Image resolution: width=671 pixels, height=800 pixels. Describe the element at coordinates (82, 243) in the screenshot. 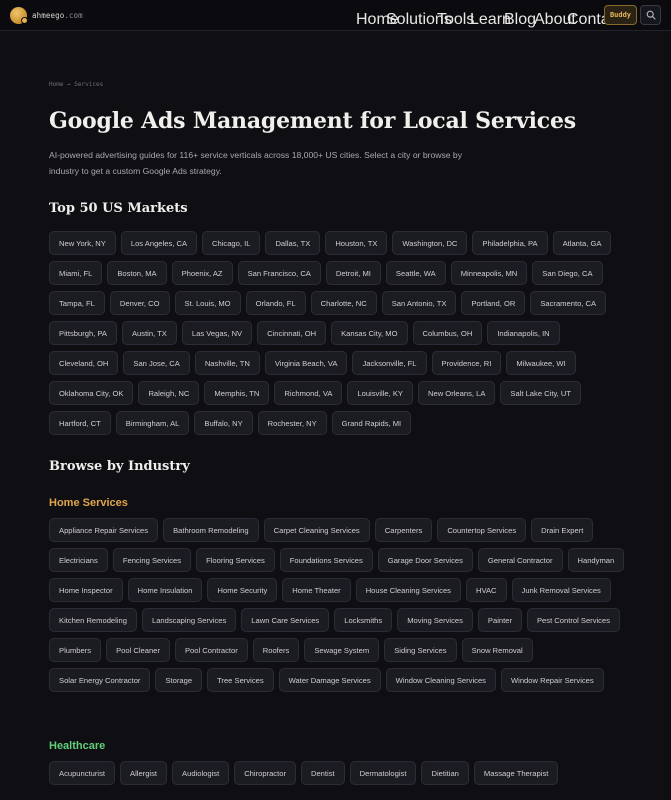

I see `city-chip: New York, NY` at that location.